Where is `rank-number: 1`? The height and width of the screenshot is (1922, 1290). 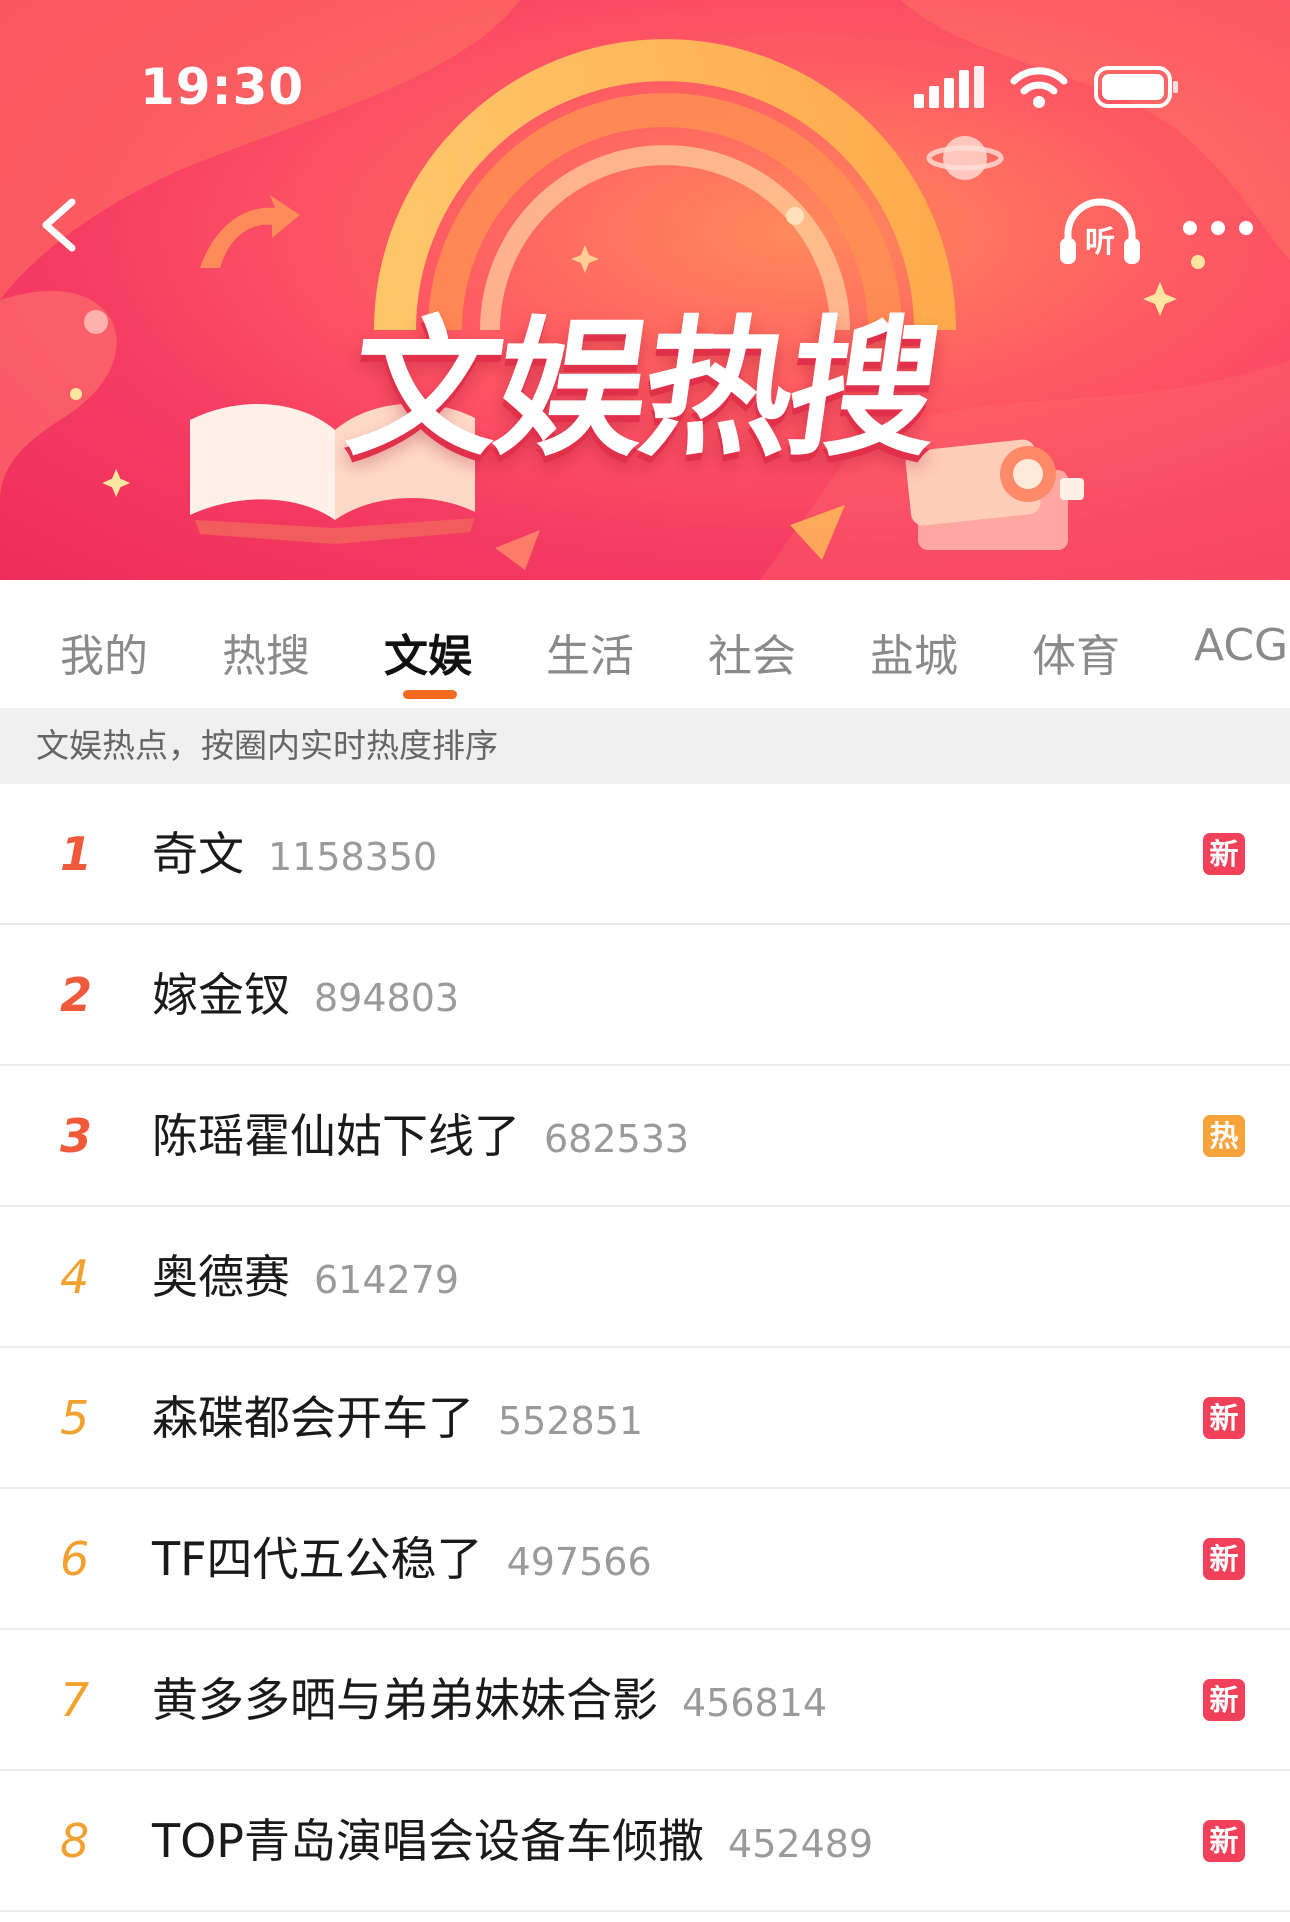 rank-number: 1 is located at coordinates (76, 854).